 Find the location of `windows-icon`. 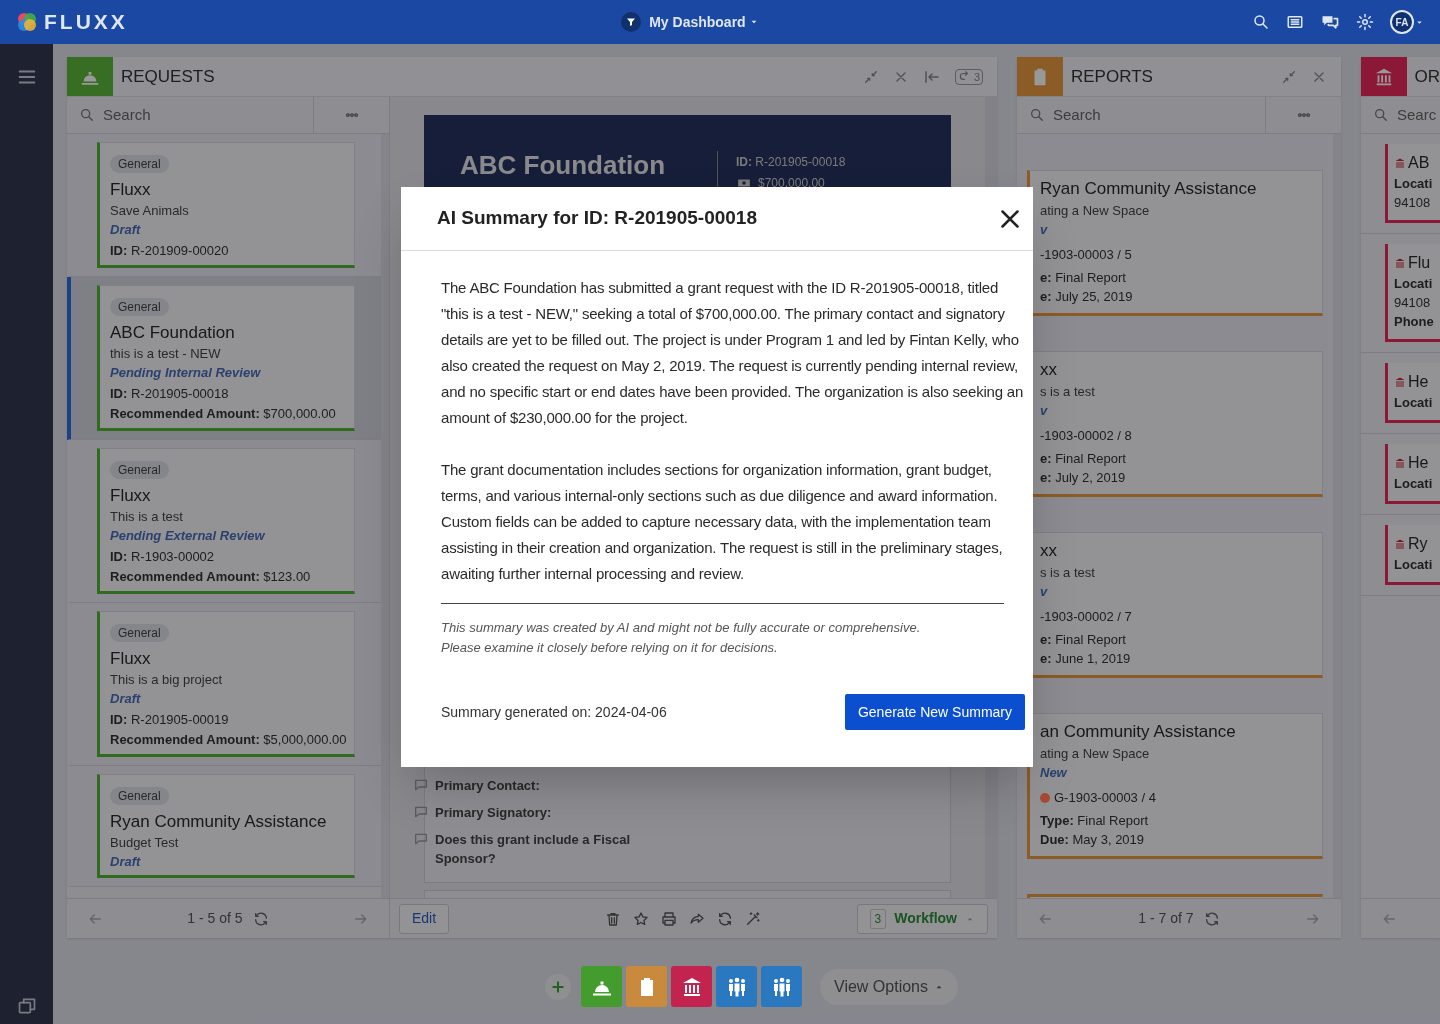

windows-icon is located at coordinates (26, 1006).